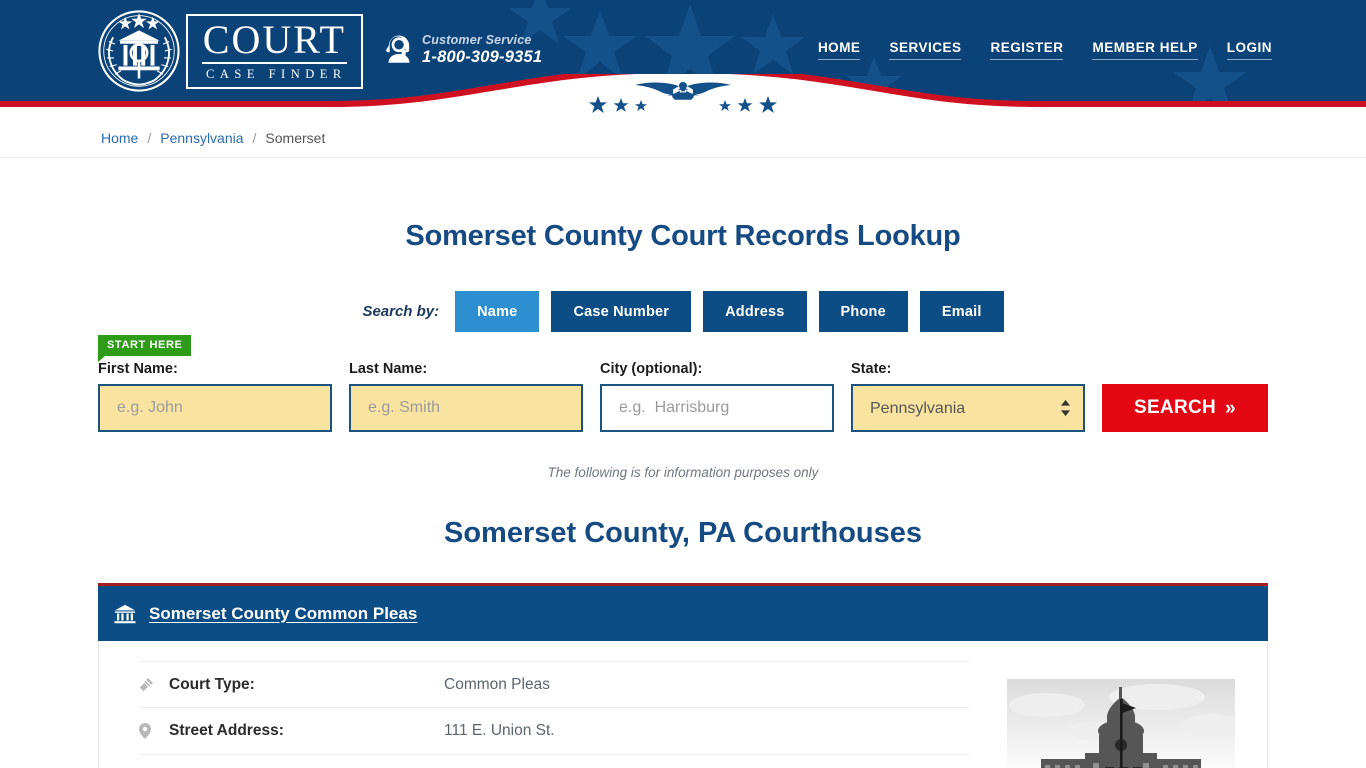 This screenshot has width=1366, height=768. Describe the element at coordinates (119, 138) in the screenshot. I see `breadcrumb-item-home: Home` at that location.